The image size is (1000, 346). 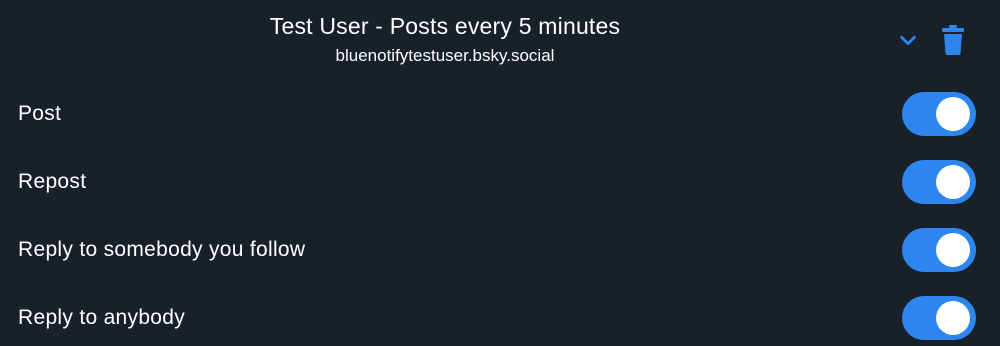 I want to click on reply-following-toggle, so click(x=939, y=250).